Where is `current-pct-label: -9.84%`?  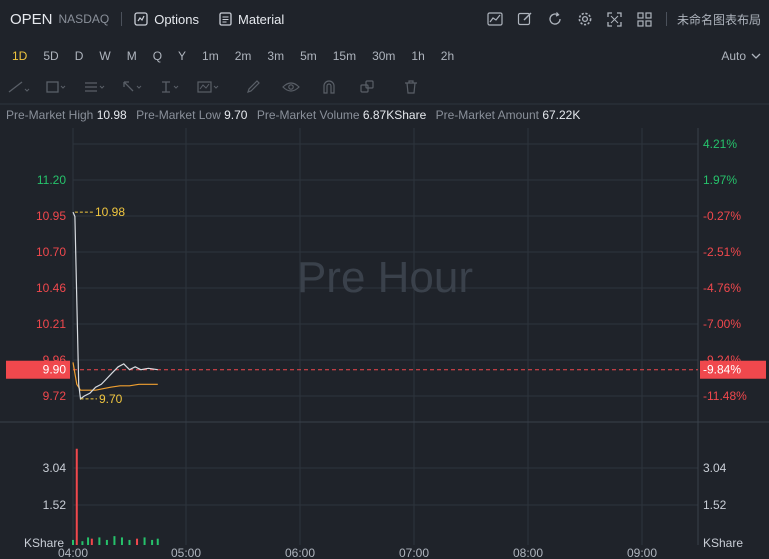 current-pct-label: -9.84% is located at coordinates (722, 370).